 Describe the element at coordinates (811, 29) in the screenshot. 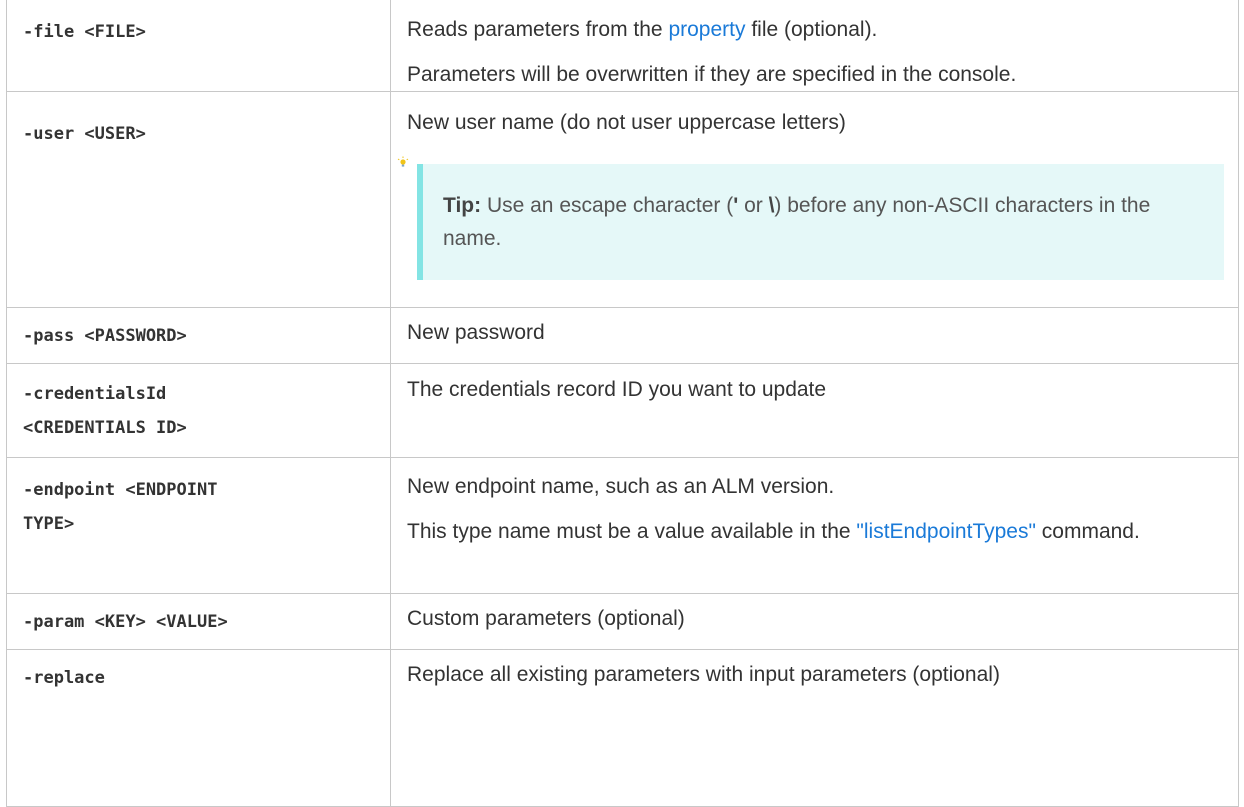

I see `description-text-part: file (optional).` at that location.